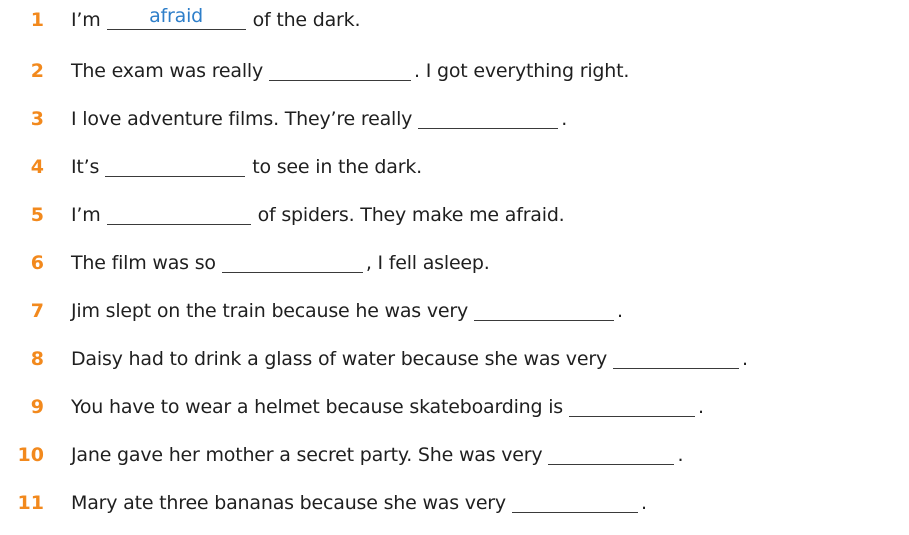  Describe the element at coordinates (37, 263) in the screenshot. I see `item-number: 6` at that location.